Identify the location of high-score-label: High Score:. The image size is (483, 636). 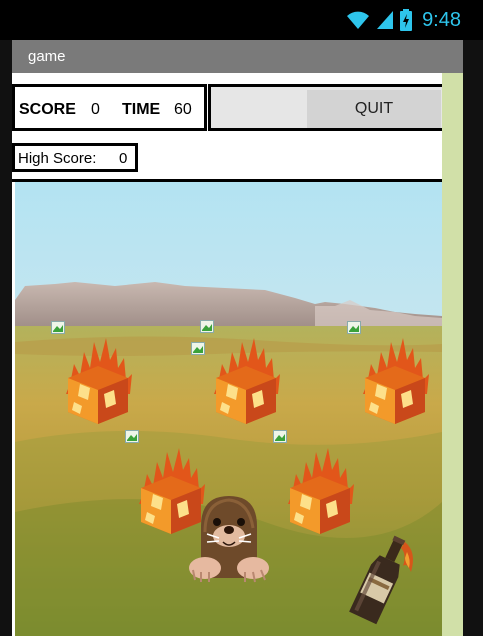
(57, 158).